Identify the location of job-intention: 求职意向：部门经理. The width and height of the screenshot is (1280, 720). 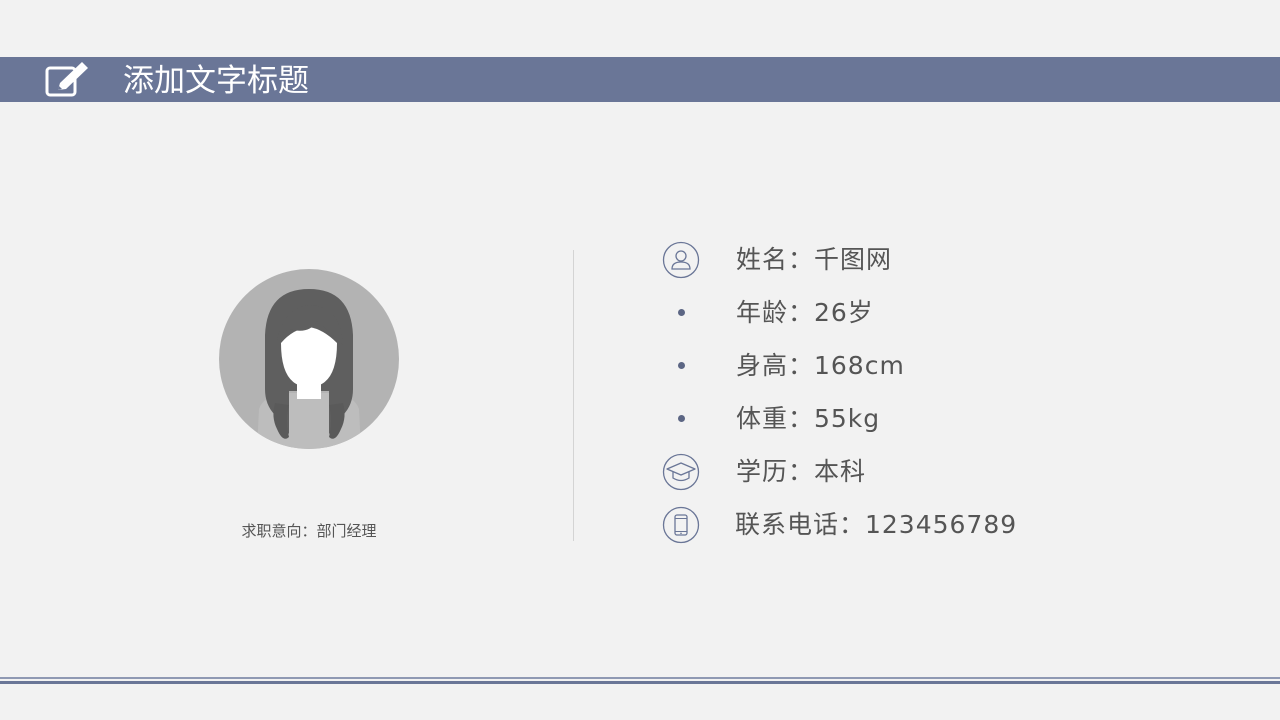
(309, 531).